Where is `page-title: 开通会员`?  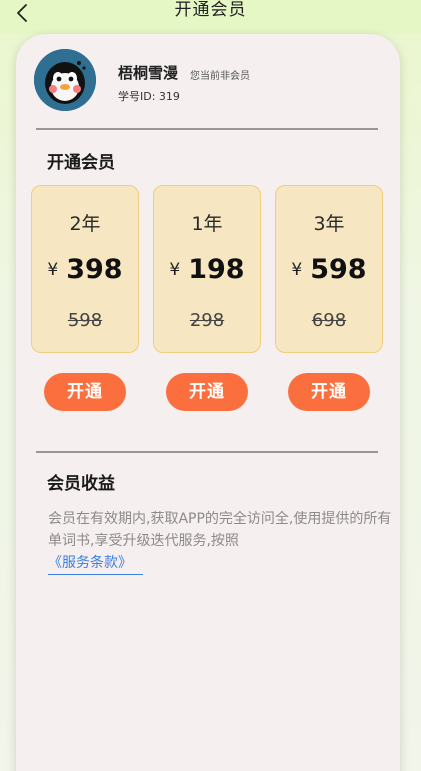
page-title: 开通会员 is located at coordinates (210, 10).